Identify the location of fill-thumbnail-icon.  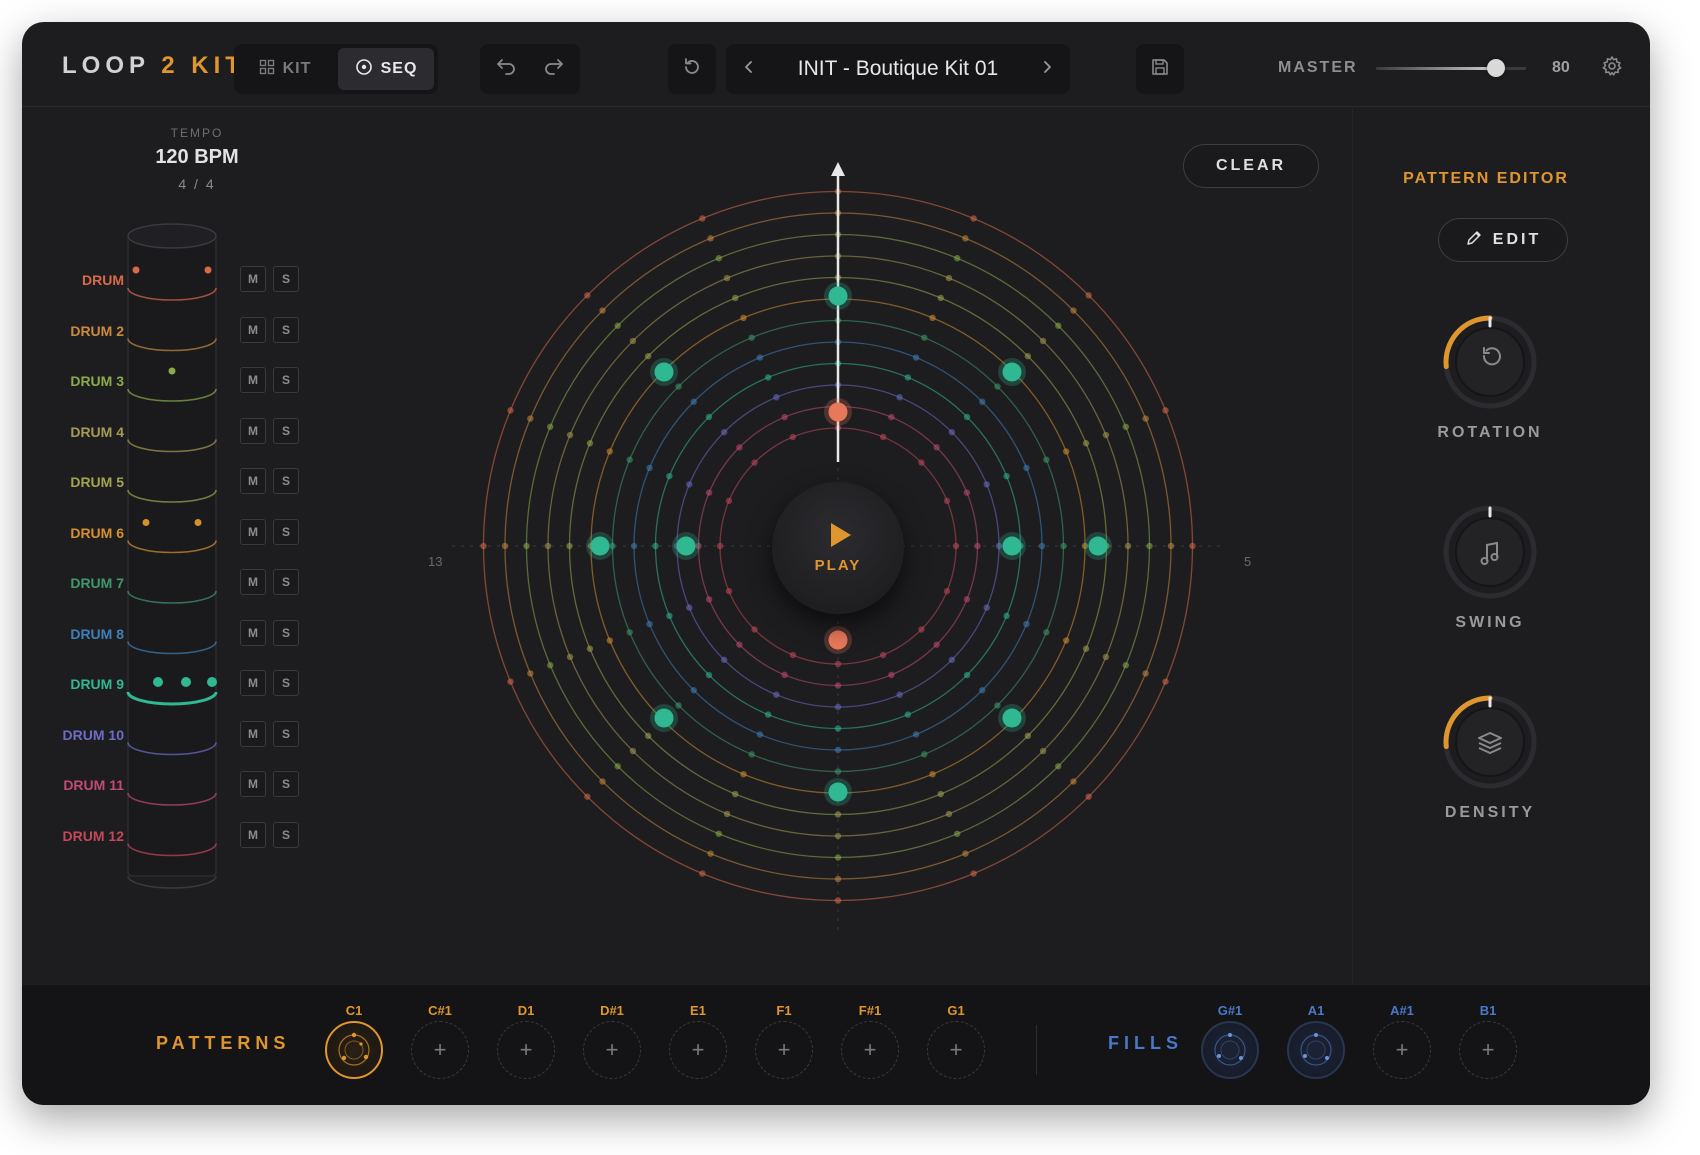
(1316, 1049).